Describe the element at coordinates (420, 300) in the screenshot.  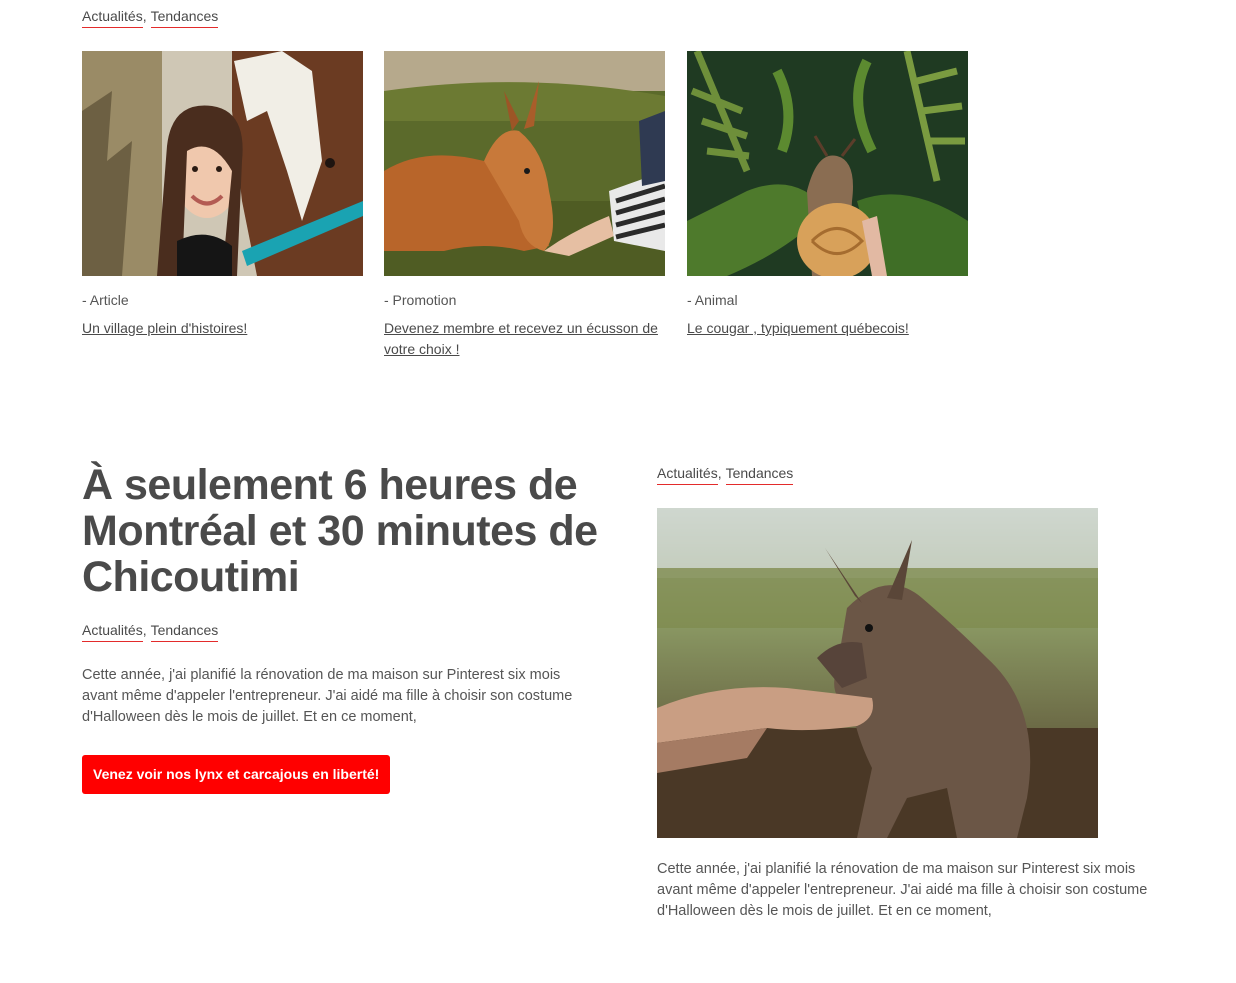
I see `card-category: - Promotion` at that location.